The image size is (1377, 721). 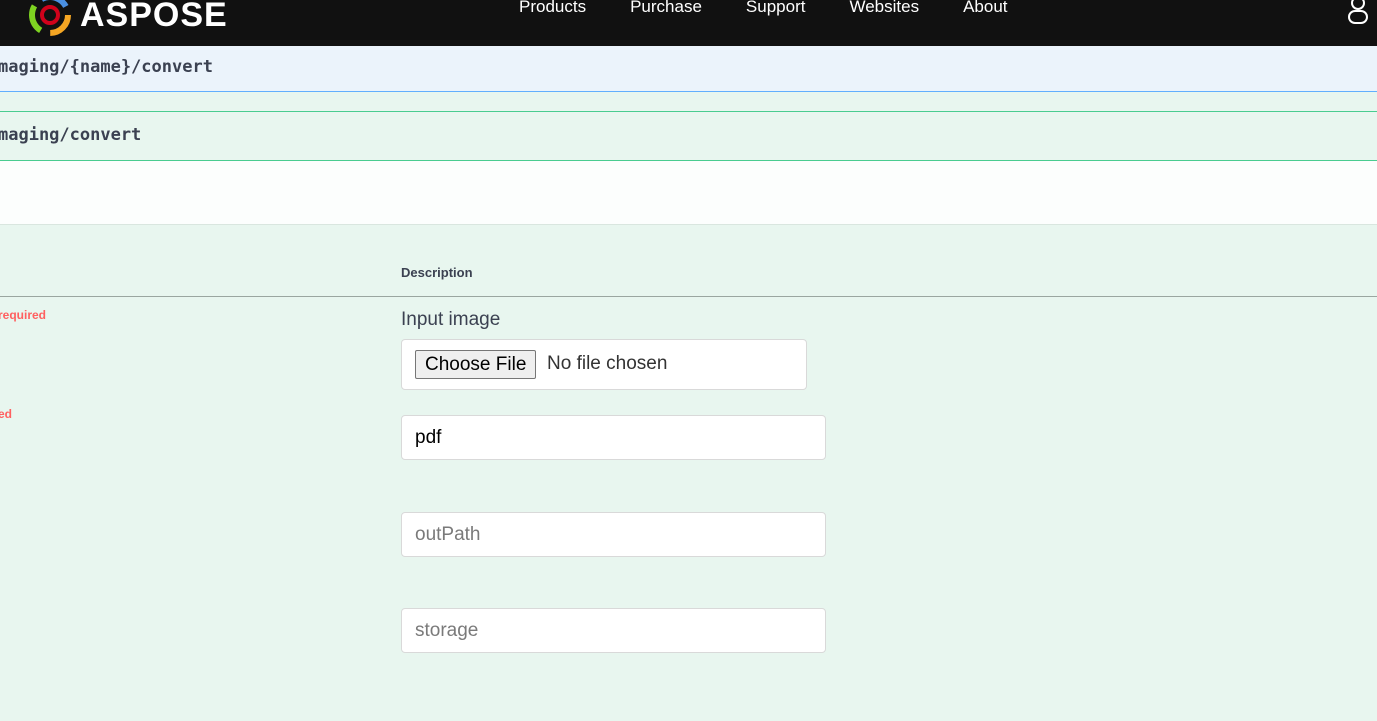 What do you see at coordinates (154, 17) in the screenshot?
I see `brand-name: ASPOSE` at bounding box center [154, 17].